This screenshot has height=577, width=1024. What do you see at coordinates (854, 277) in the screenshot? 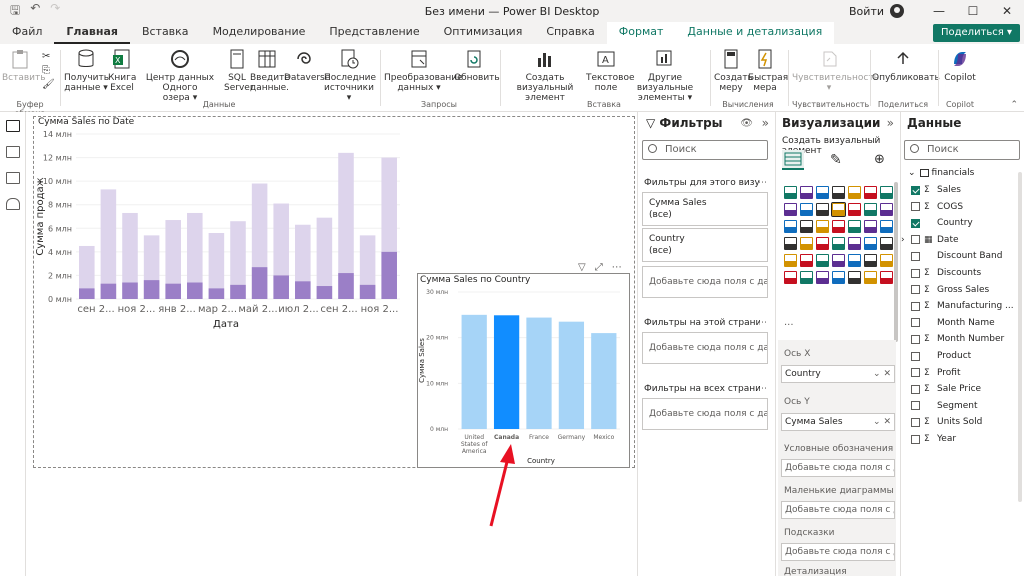
I see `arcgis-icon` at bounding box center [854, 277].